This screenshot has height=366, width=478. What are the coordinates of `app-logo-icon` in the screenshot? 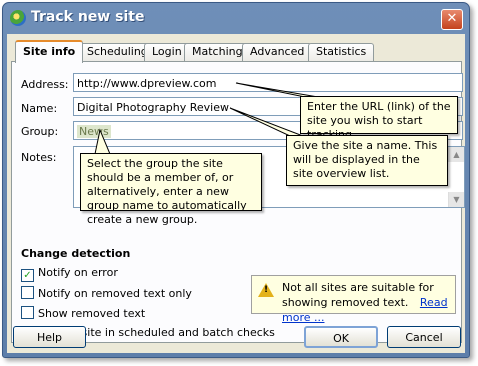 It's located at (18, 18).